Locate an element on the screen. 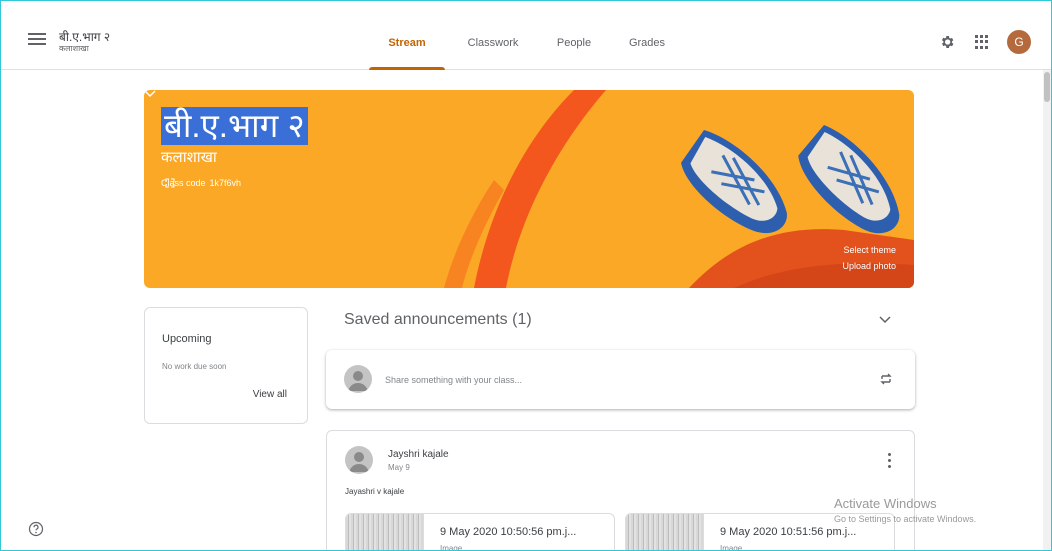  post-body: Jayashri v kajale is located at coordinates (375, 491).